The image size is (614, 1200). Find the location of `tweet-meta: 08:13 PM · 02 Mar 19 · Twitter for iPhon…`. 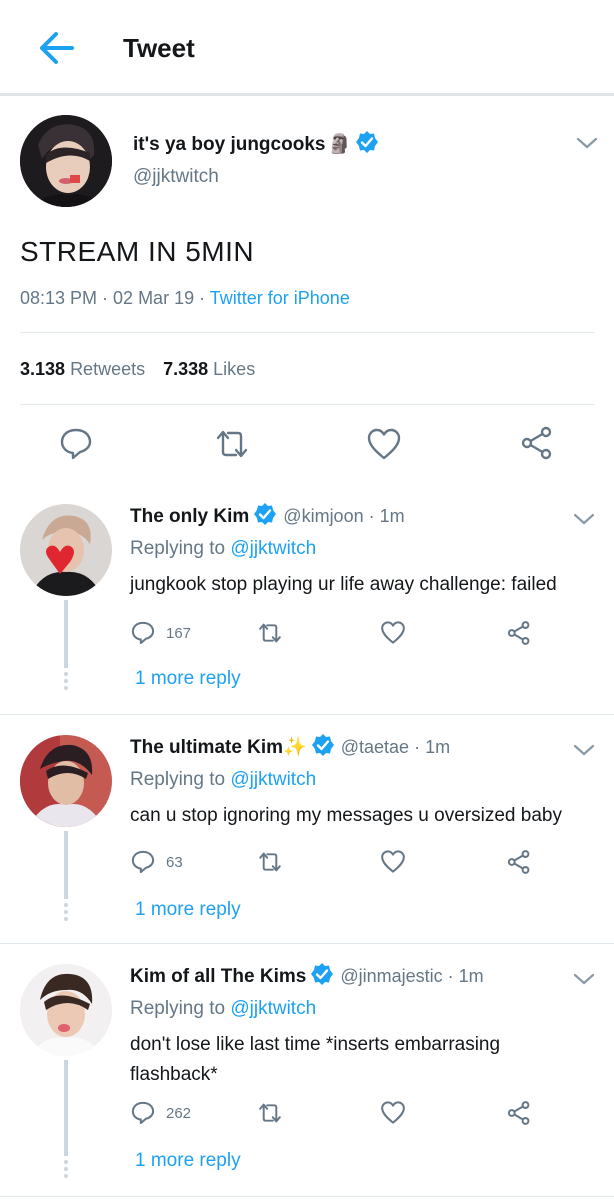

tweet-meta: 08:13 PM · 02 Mar 19 · Twitter for iPhon… is located at coordinates (185, 298).